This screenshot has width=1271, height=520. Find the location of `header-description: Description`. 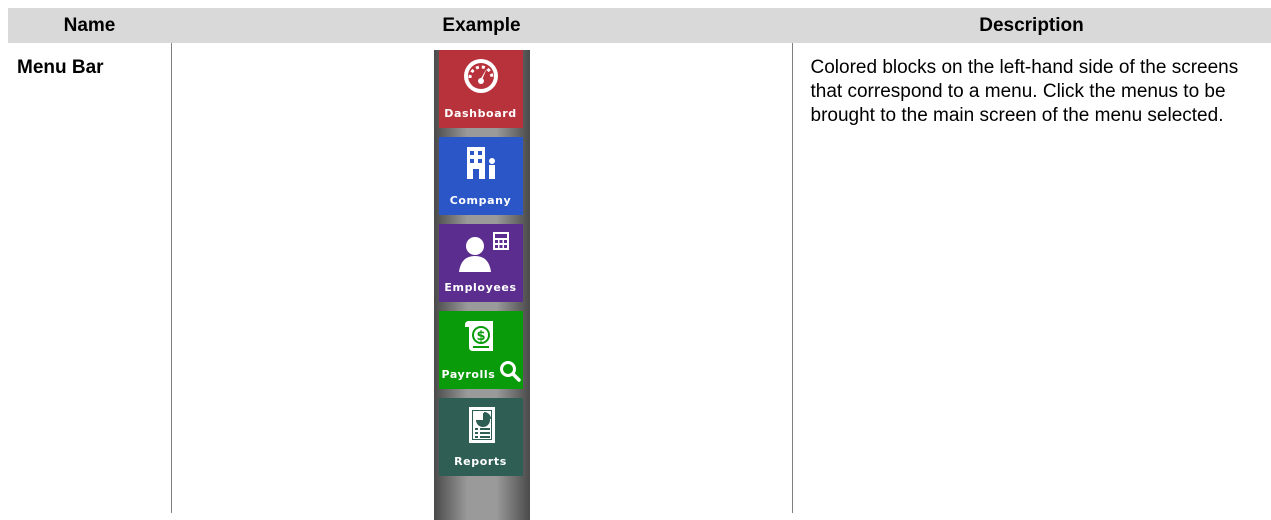

header-description: Description is located at coordinates (1031, 25).